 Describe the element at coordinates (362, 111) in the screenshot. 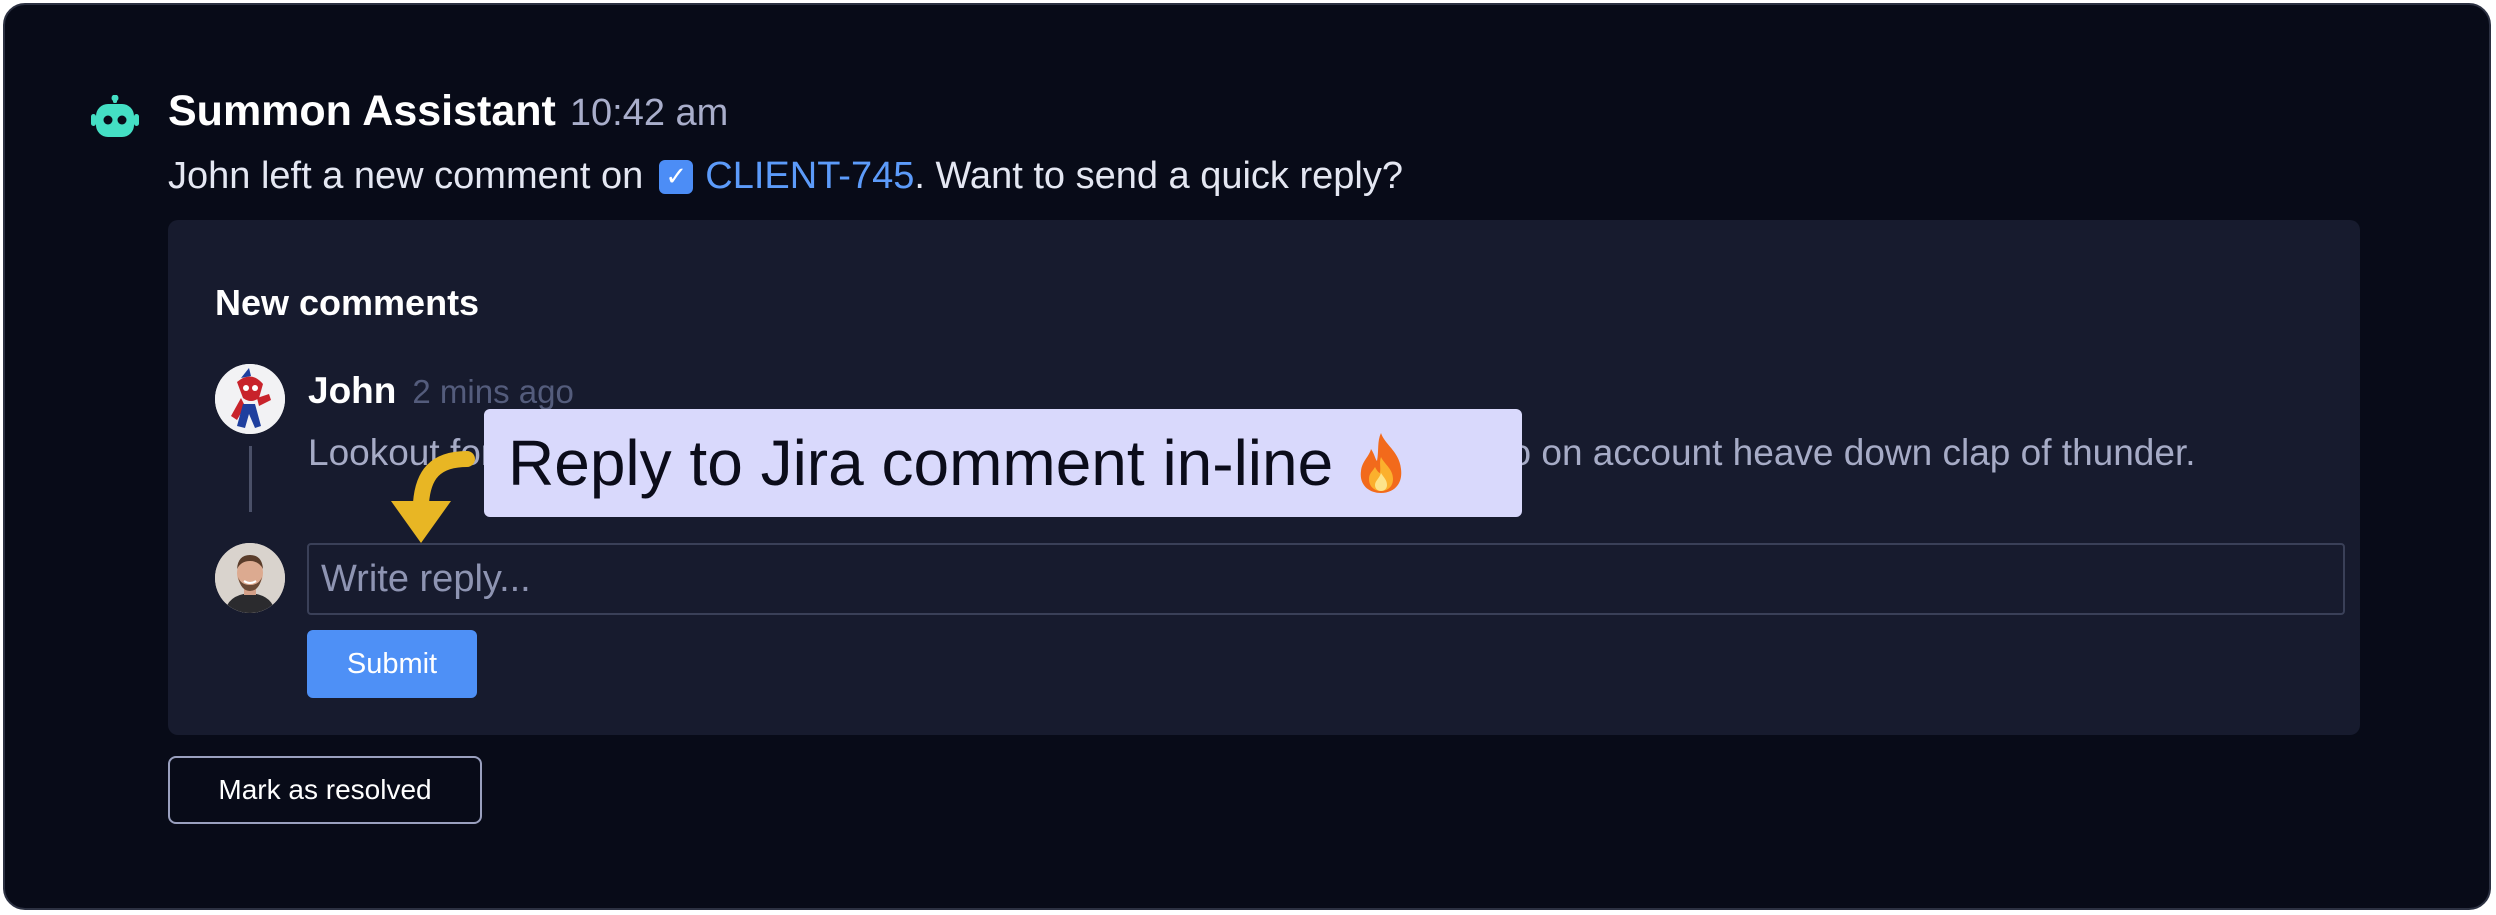

I see `app-name: Summon Assistant` at that location.